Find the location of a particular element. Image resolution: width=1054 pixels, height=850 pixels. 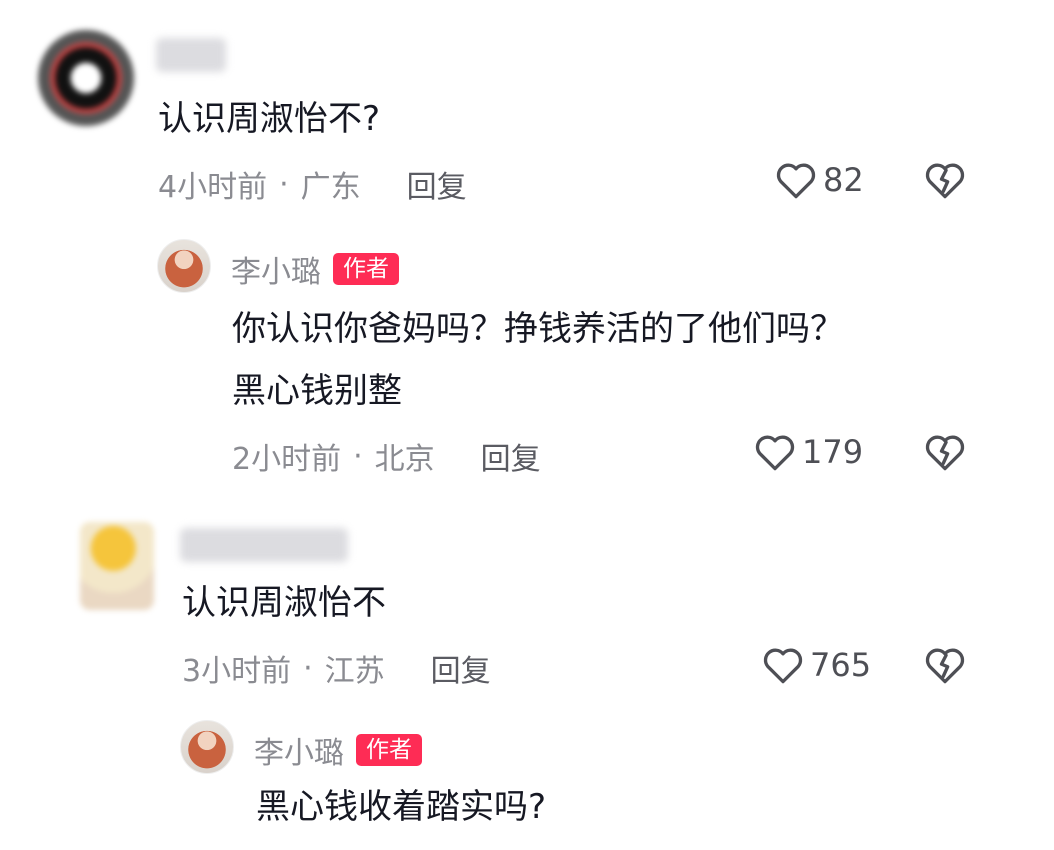

like-count: 179 is located at coordinates (833, 452).